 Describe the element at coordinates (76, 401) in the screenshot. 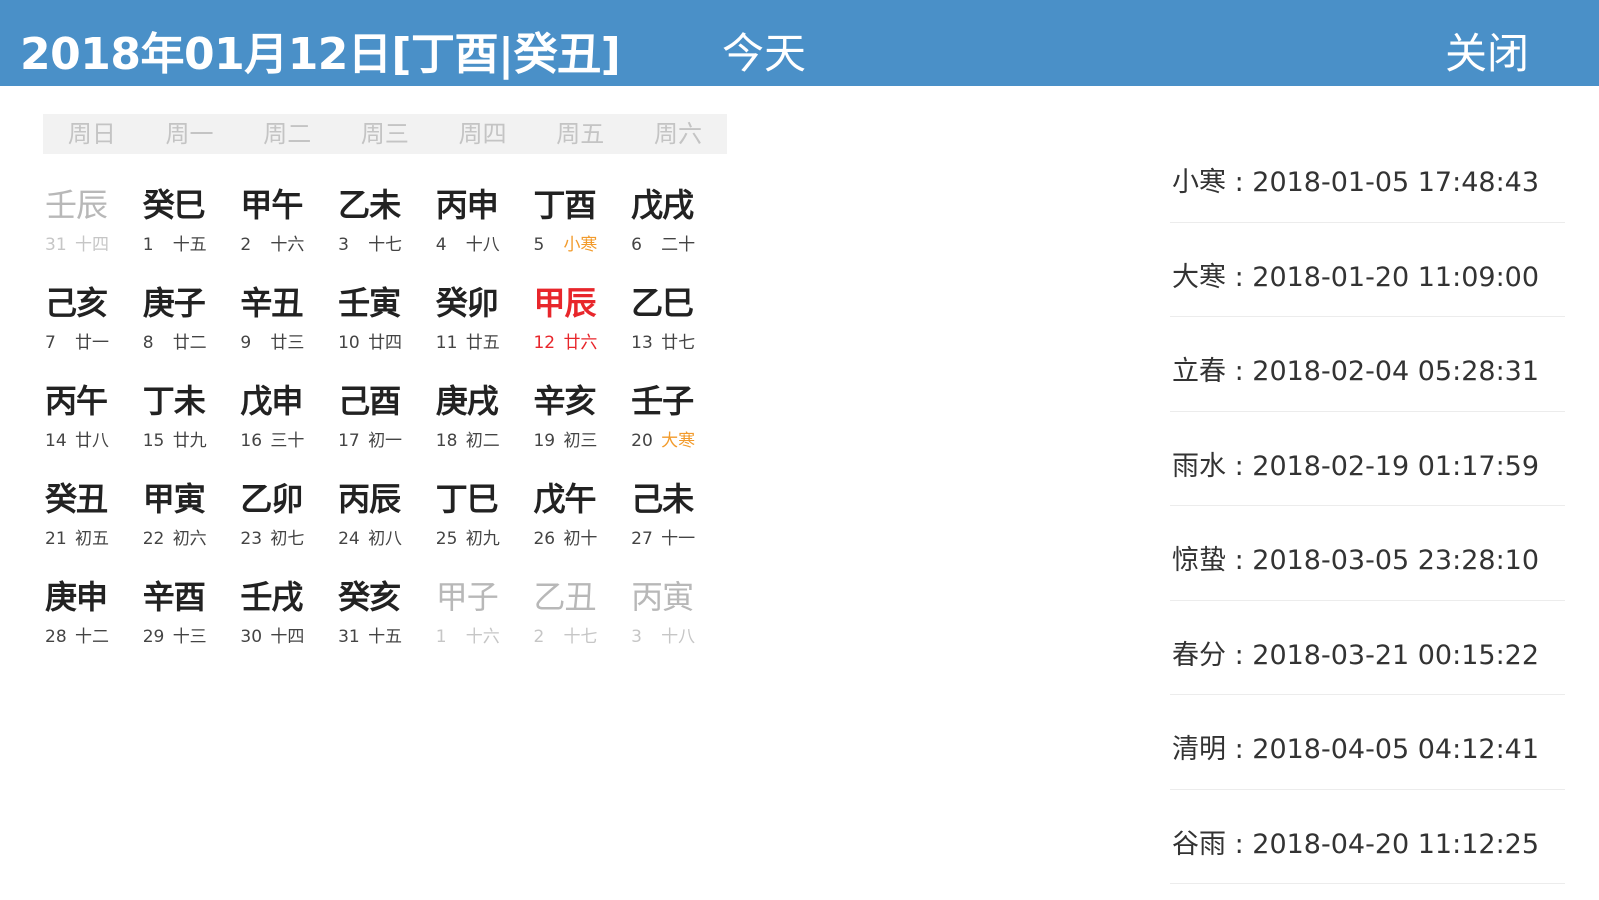

I see `day-ganzhi: 丙午` at that location.